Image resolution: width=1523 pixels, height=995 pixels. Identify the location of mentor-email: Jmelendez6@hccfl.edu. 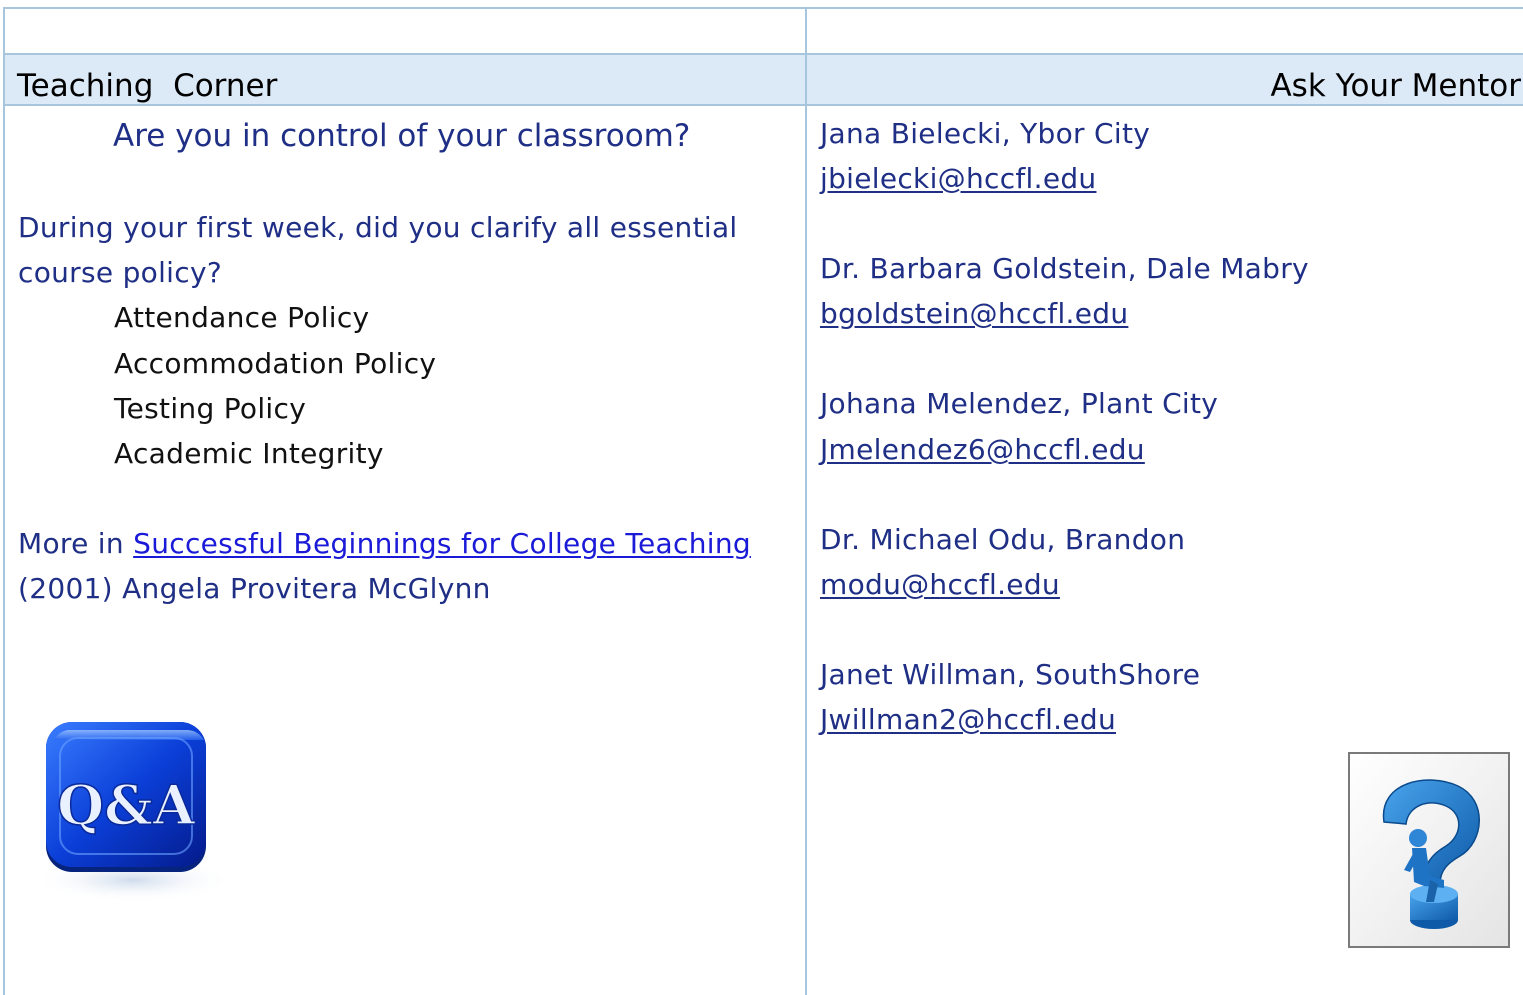
(982, 449).